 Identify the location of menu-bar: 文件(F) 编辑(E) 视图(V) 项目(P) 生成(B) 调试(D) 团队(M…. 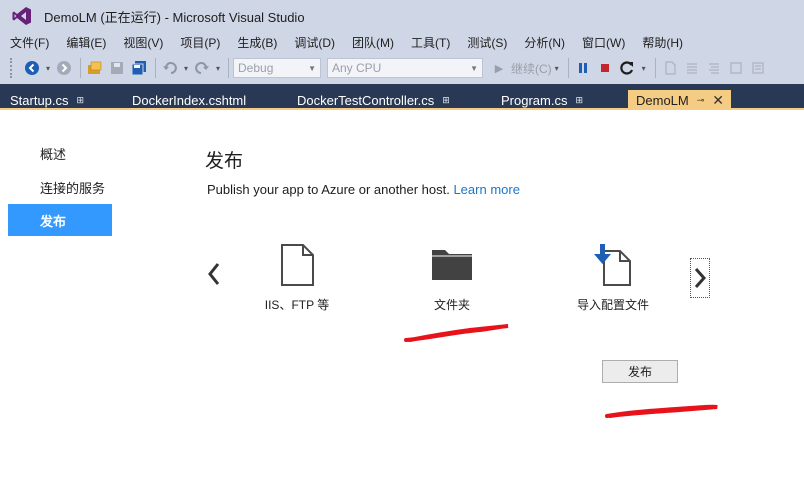
(402, 42).